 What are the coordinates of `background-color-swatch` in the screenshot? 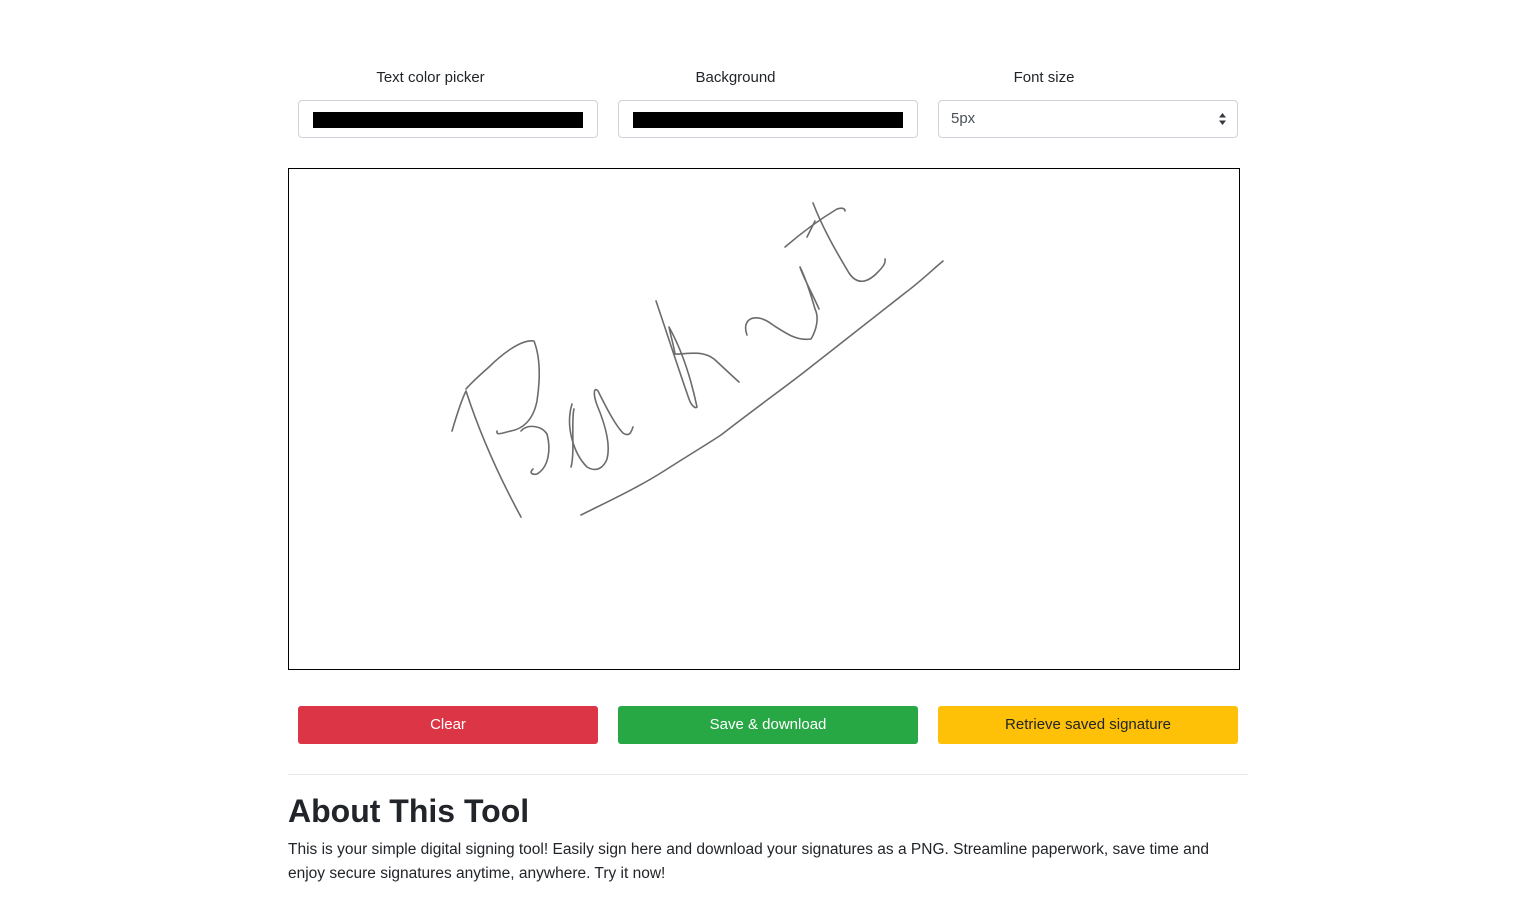 It's located at (768, 120).